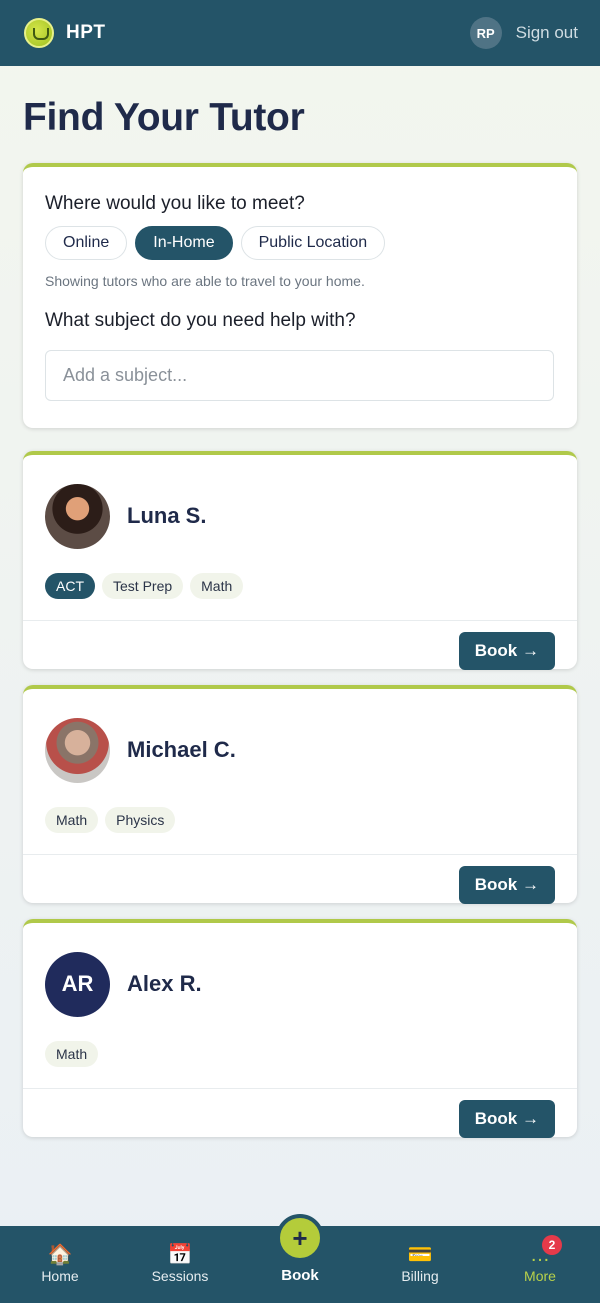  I want to click on nav-label: More, so click(540, 1276).